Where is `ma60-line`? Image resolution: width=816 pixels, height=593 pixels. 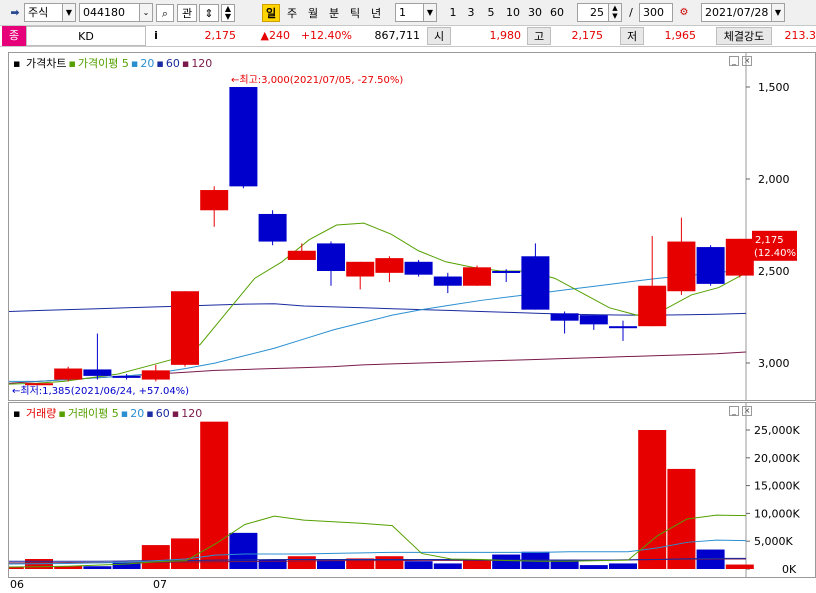 ma60-line is located at coordinates (378, 309).